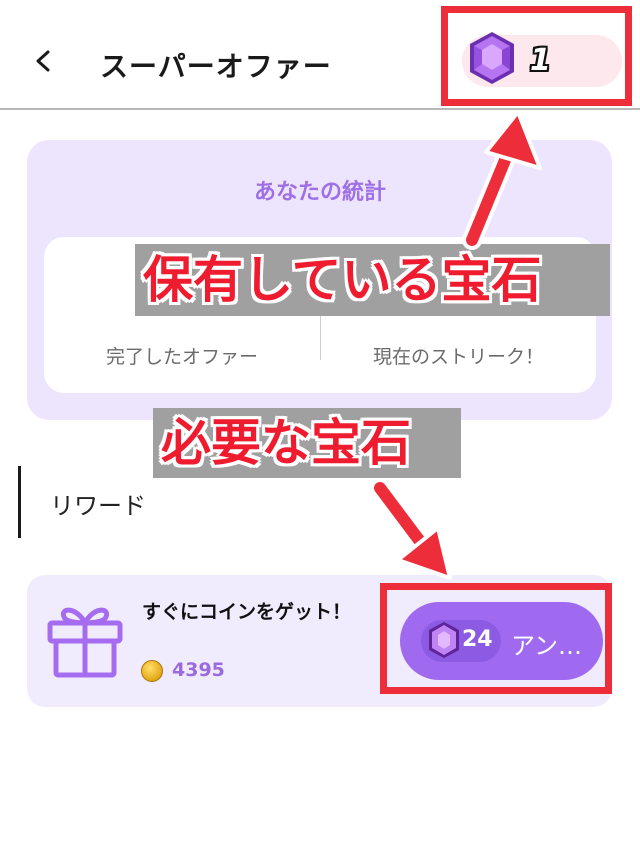 The image size is (640, 853). What do you see at coordinates (216, 66) in the screenshot?
I see `page-title: スーパーオファー` at bounding box center [216, 66].